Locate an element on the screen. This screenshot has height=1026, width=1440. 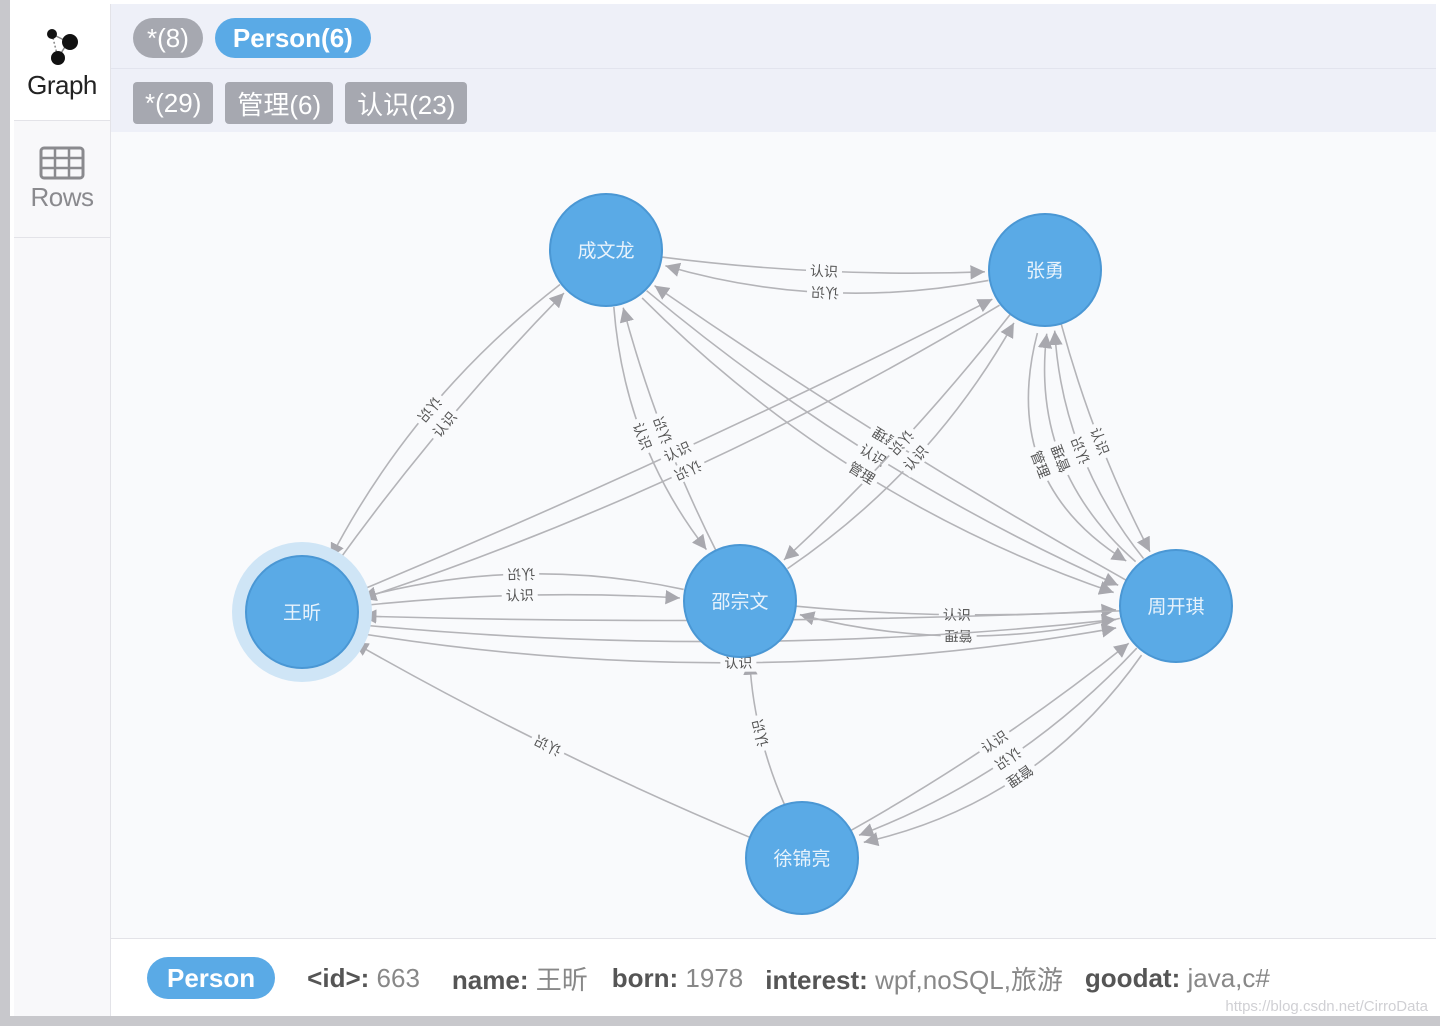
node-label: 邵宗文 is located at coordinates (739, 602).